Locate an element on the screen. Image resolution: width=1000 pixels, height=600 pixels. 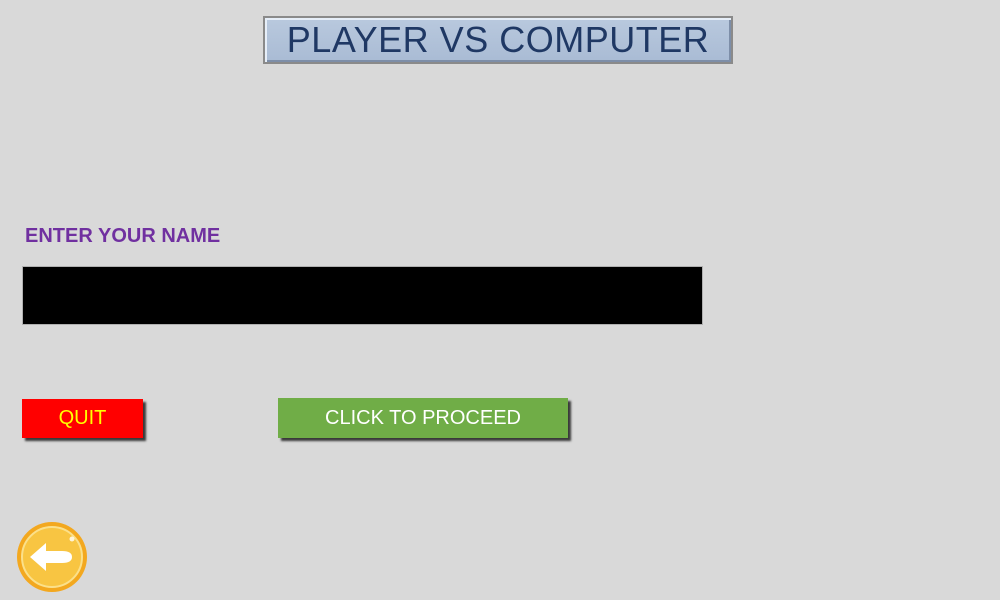
back-arrow-icon is located at coordinates (52, 557).